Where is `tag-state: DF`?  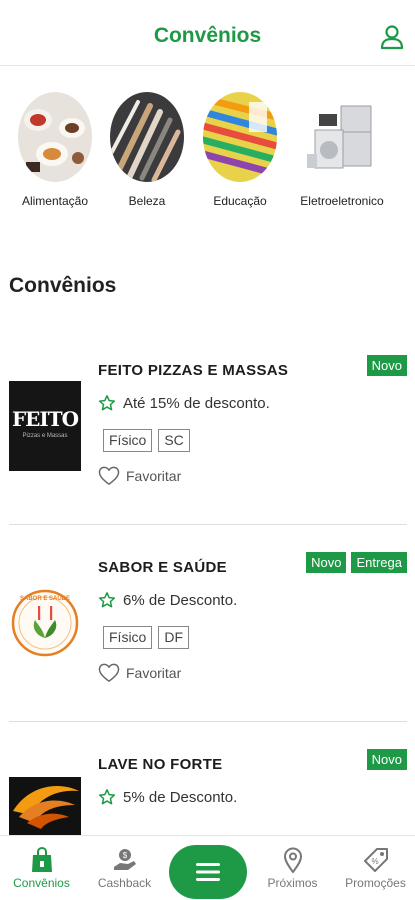 tag-state: DF is located at coordinates (174, 637).